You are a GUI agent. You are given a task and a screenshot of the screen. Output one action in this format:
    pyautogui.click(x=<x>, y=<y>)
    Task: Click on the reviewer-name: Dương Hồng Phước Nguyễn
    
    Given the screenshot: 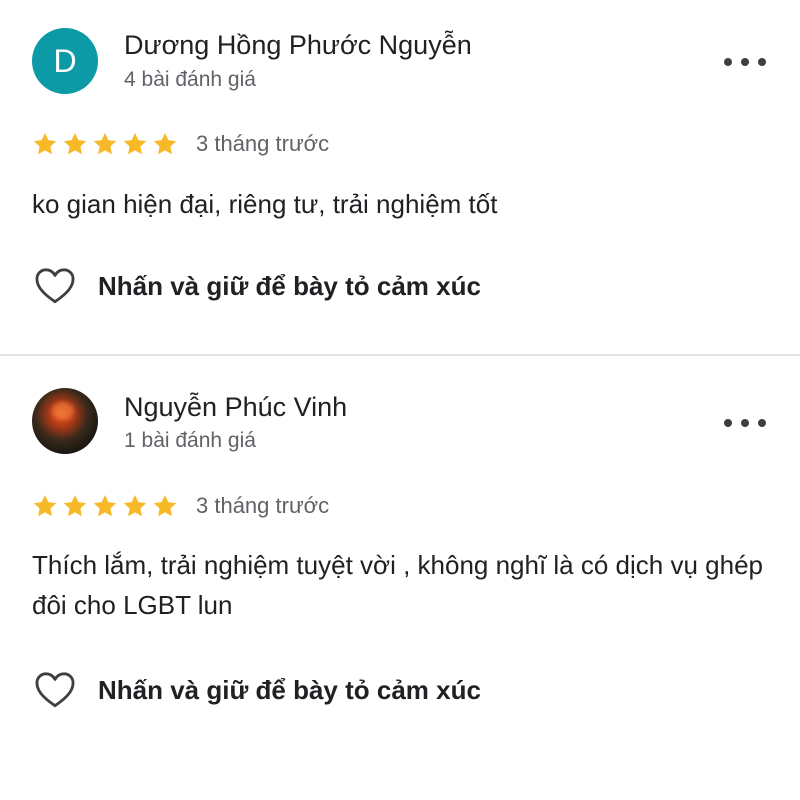 What is the action you would take?
    pyautogui.click(x=298, y=45)
    